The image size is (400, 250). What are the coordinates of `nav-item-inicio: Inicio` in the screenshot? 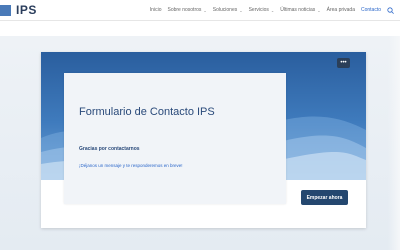 It's located at (156, 10).